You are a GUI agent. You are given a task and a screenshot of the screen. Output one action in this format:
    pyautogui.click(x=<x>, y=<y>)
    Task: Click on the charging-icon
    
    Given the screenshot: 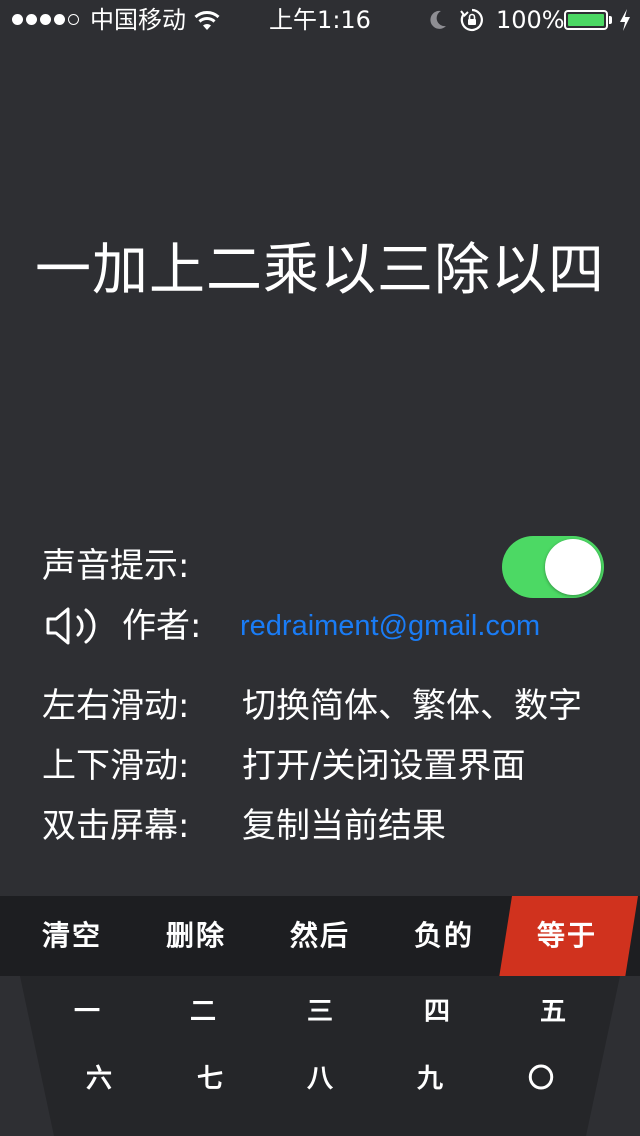 What is the action you would take?
    pyautogui.click(x=625, y=20)
    